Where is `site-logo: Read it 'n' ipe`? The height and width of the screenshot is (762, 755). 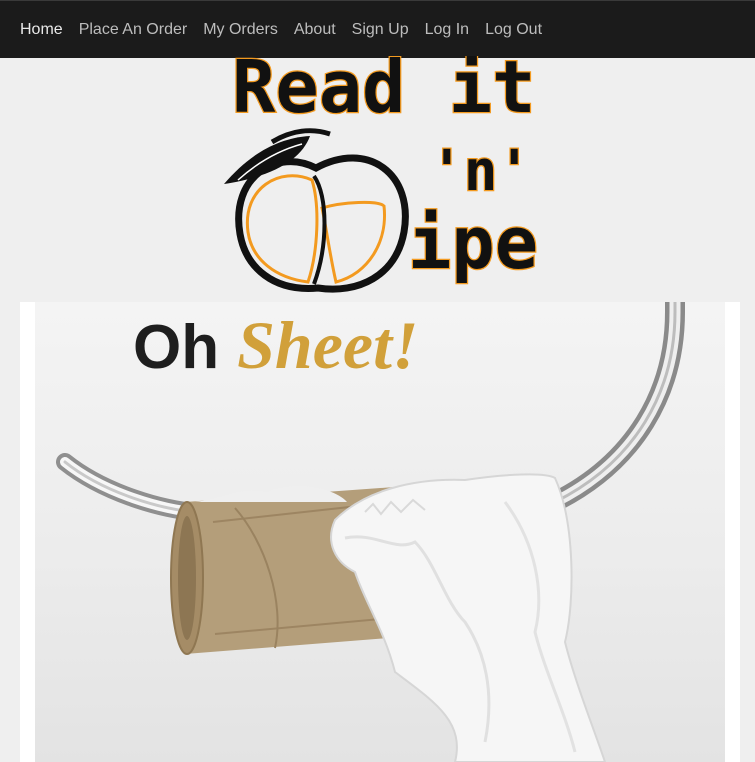
site-logo: Read it 'n' ipe is located at coordinates (383, 178).